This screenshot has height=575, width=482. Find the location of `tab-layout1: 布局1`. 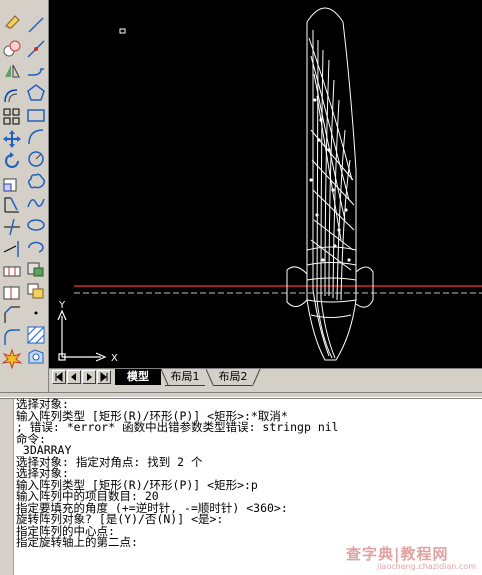

tab-layout1: 布局1 is located at coordinates (185, 377).